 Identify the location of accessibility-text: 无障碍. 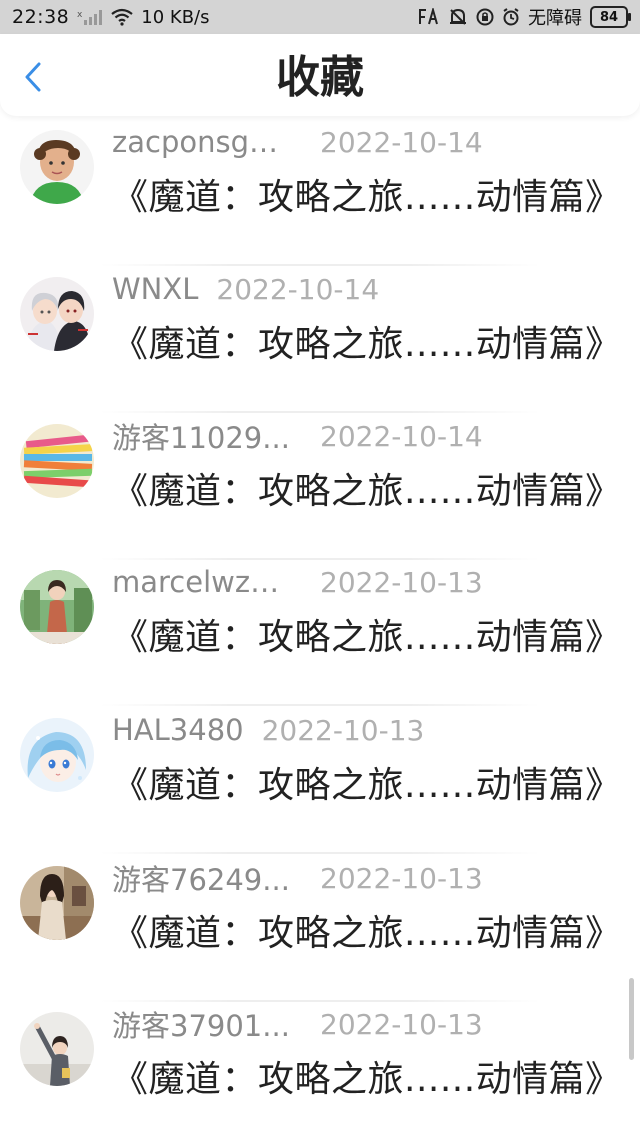
(555, 18).